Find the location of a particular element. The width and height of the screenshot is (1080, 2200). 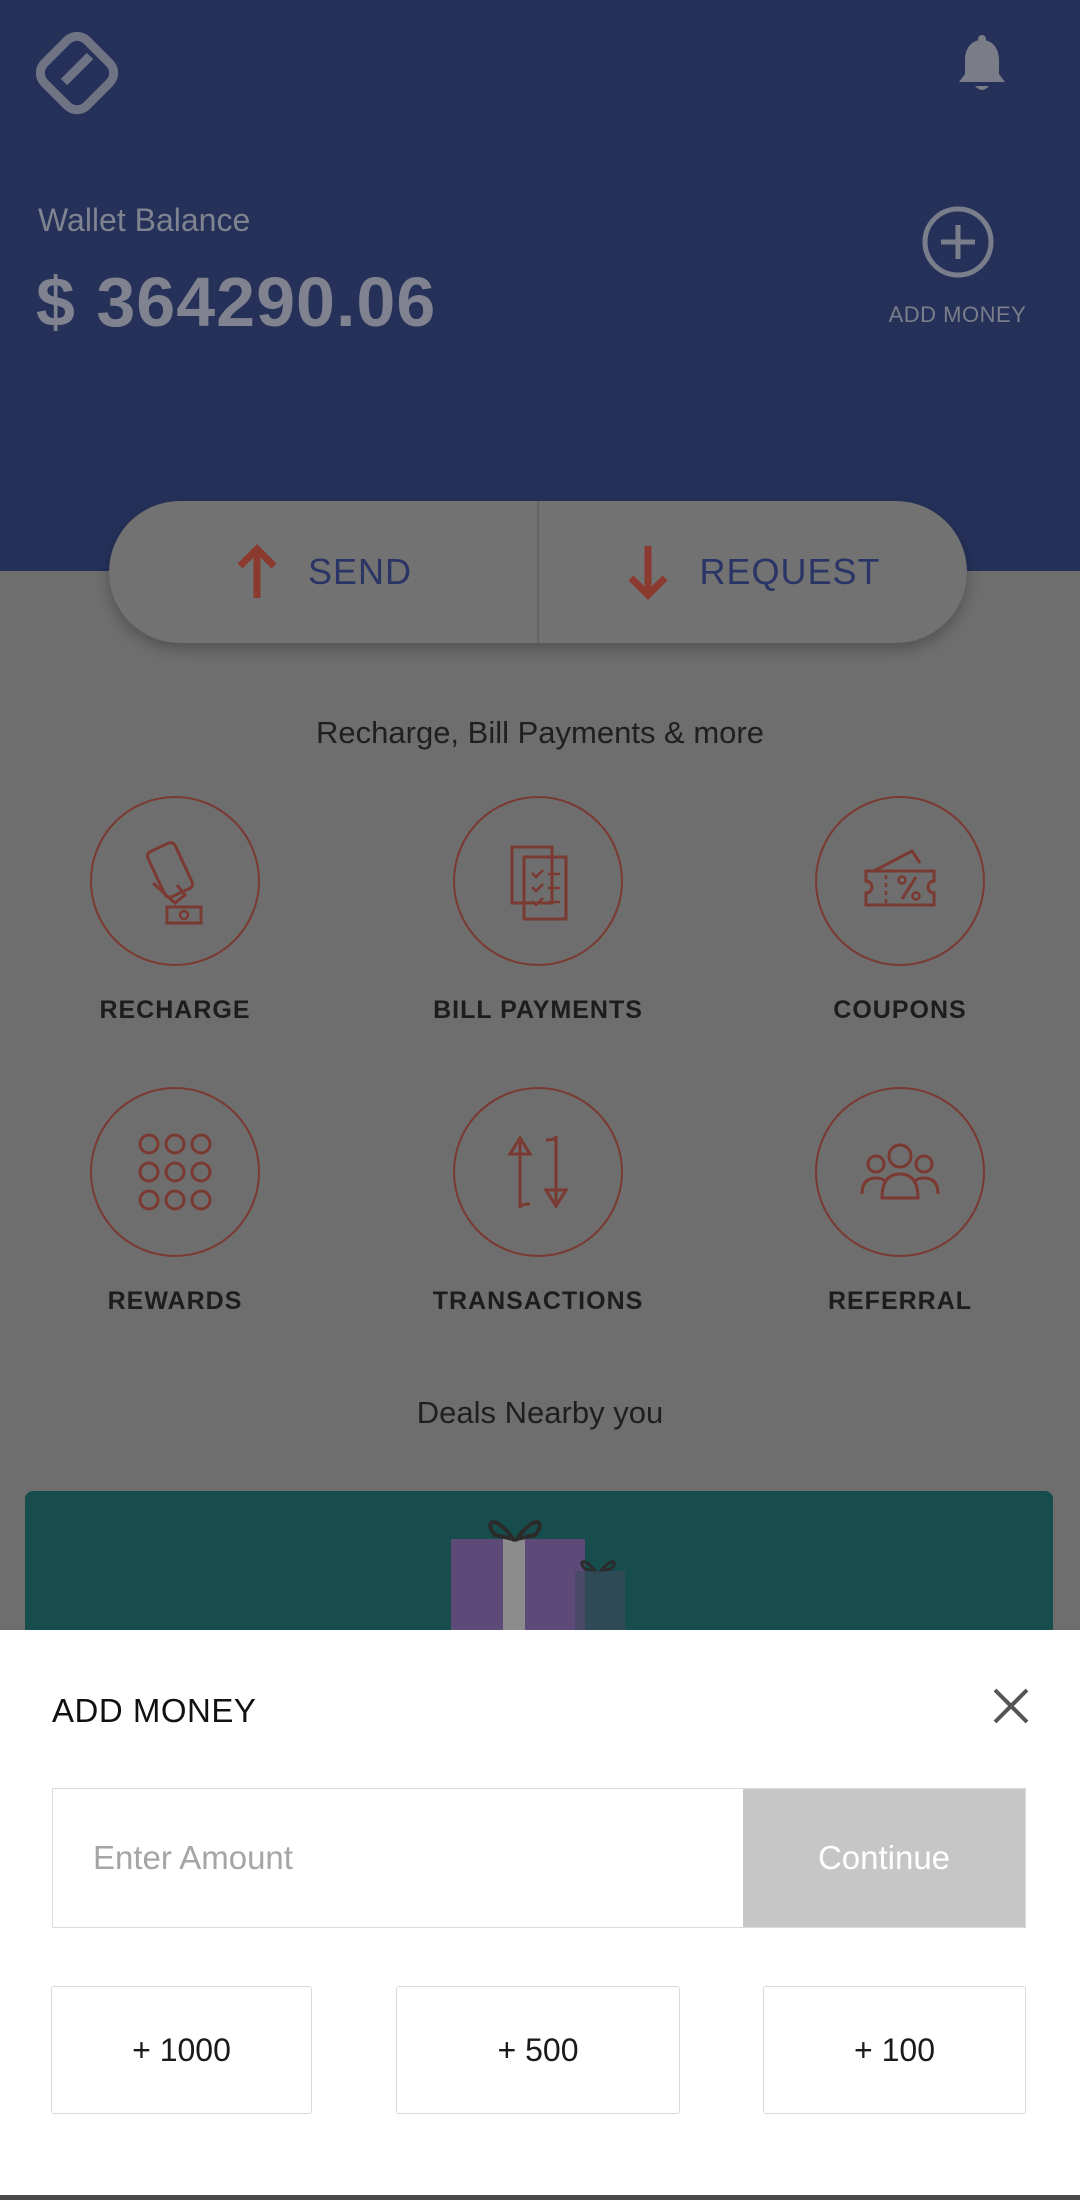

request-label: REQUEST is located at coordinates (790, 571).